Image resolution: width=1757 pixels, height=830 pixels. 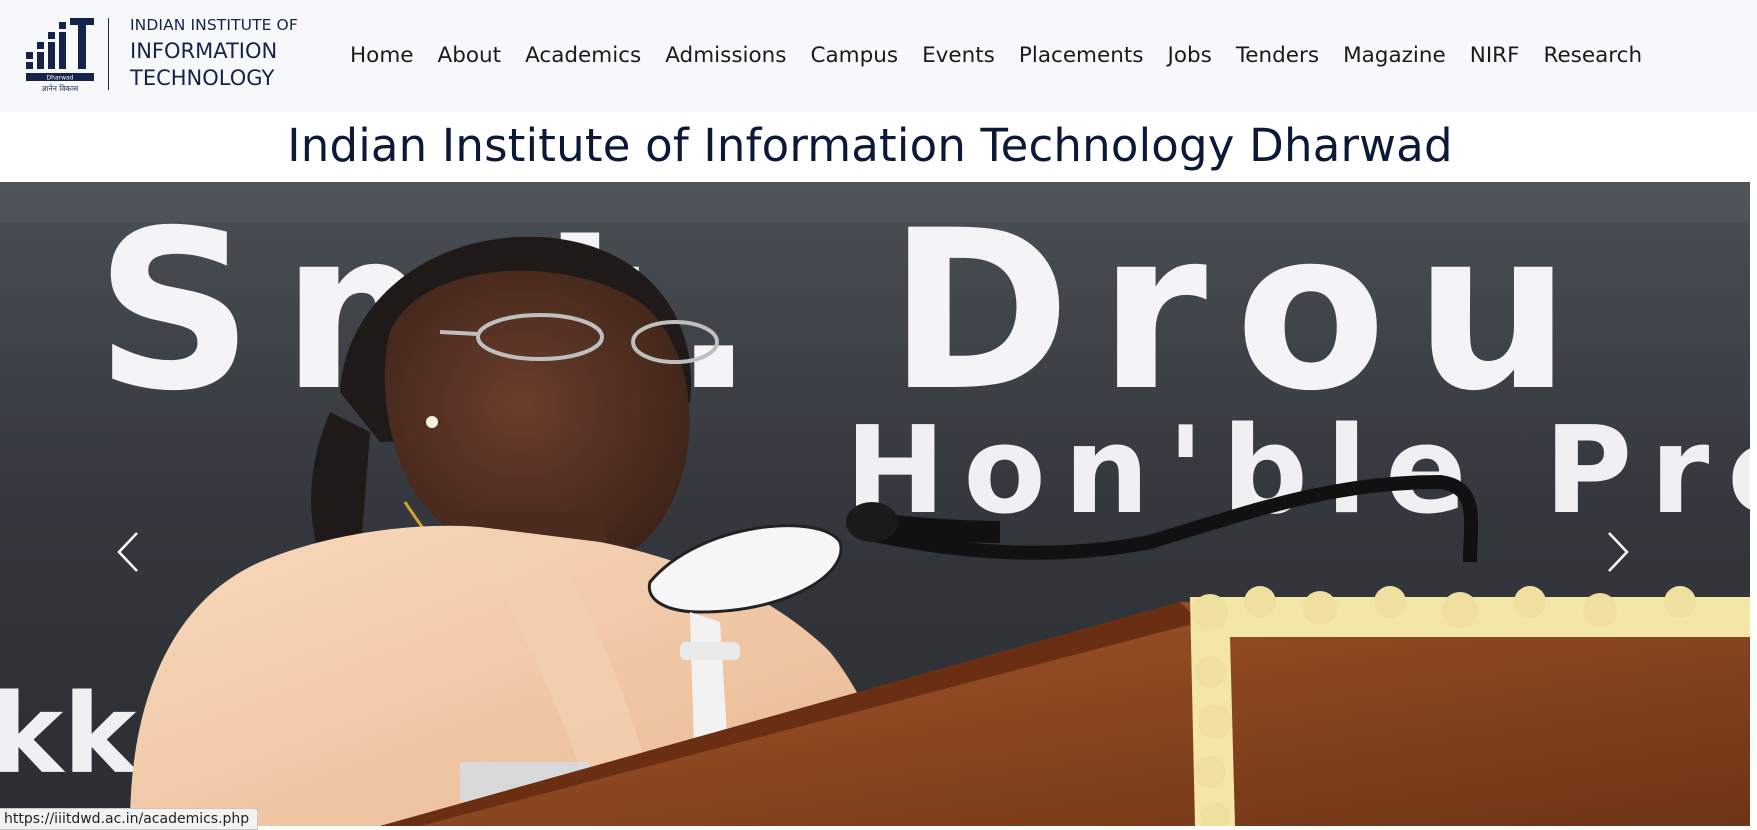 I want to click on page-edge, so click(x=1753, y=504).